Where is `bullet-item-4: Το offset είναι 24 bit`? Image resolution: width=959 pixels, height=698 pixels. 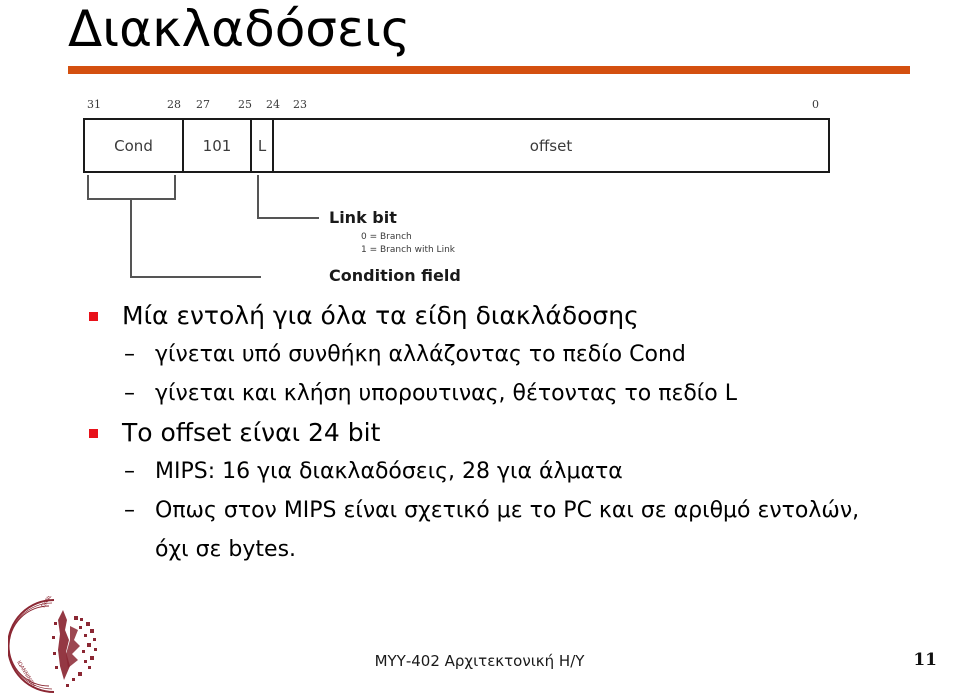 bullet-item-4: Το offset είναι 24 bit is located at coordinates (479, 432).